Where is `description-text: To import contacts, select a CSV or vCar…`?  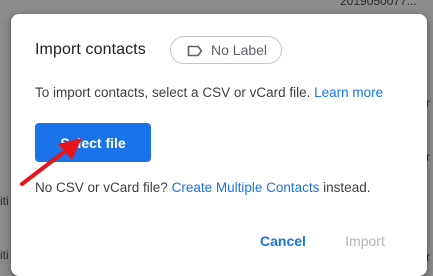
description-text: To import contacts, select a CSV or vCar… is located at coordinates (173, 92).